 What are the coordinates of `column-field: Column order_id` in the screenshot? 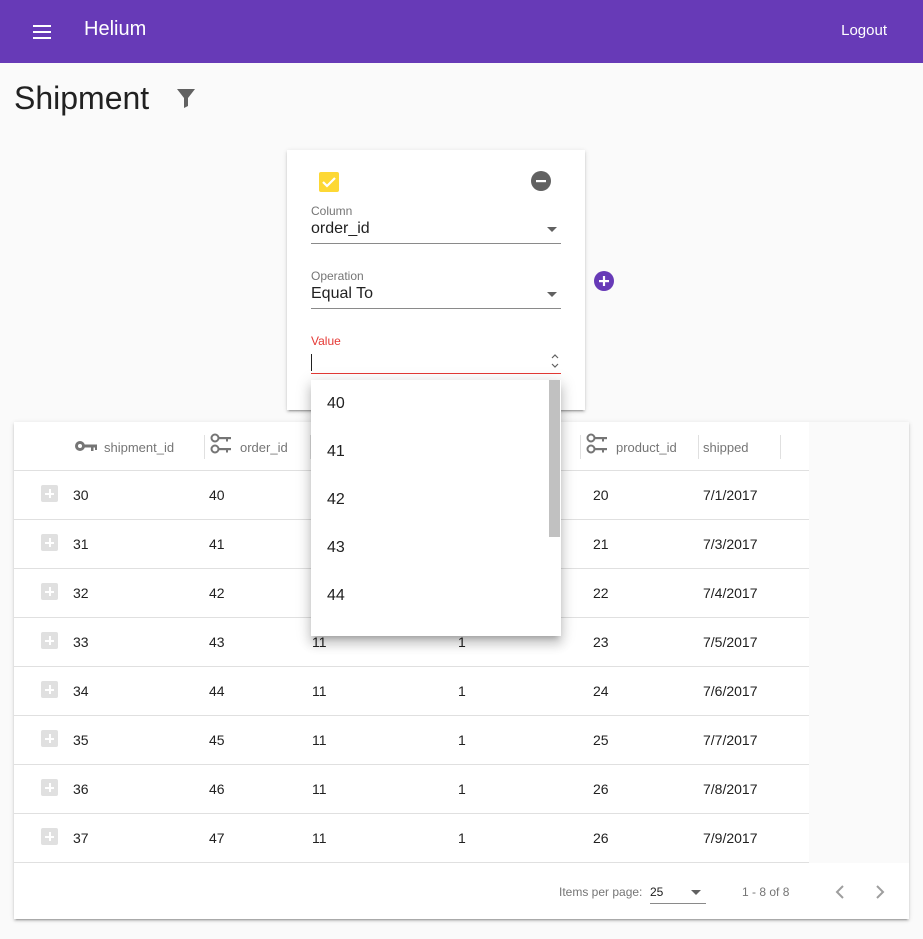 It's located at (436, 224).